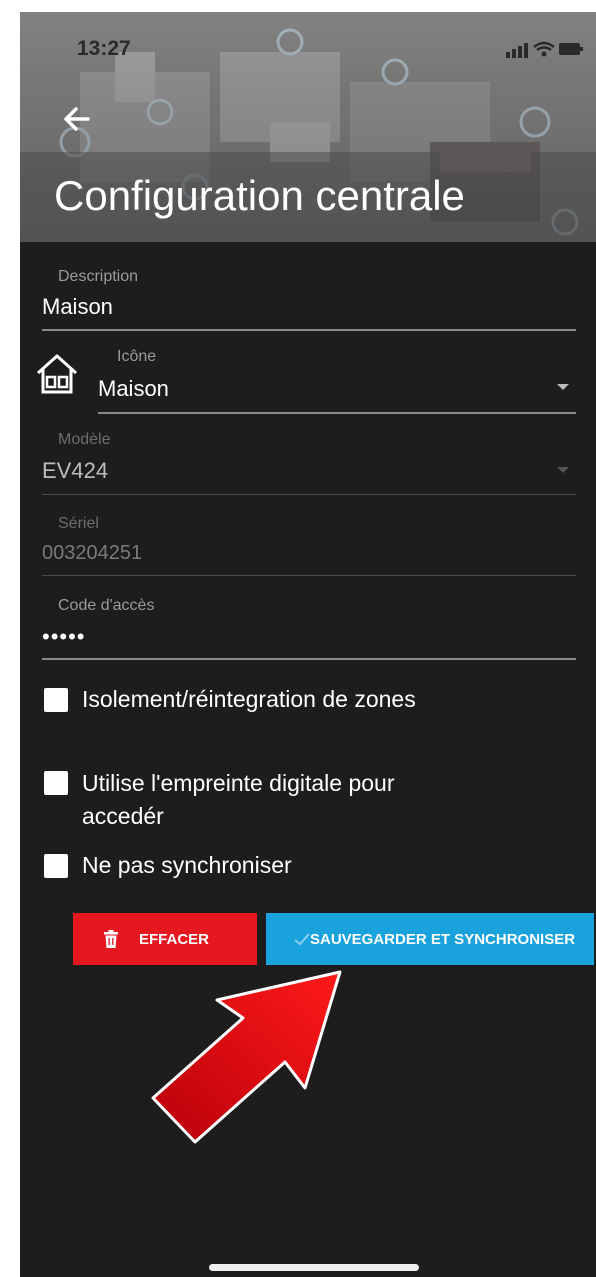 This screenshot has width=596, height=1277. What do you see at coordinates (133, 389) in the screenshot?
I see `icon-select-value: Maison` at bounding box center [133, 389].